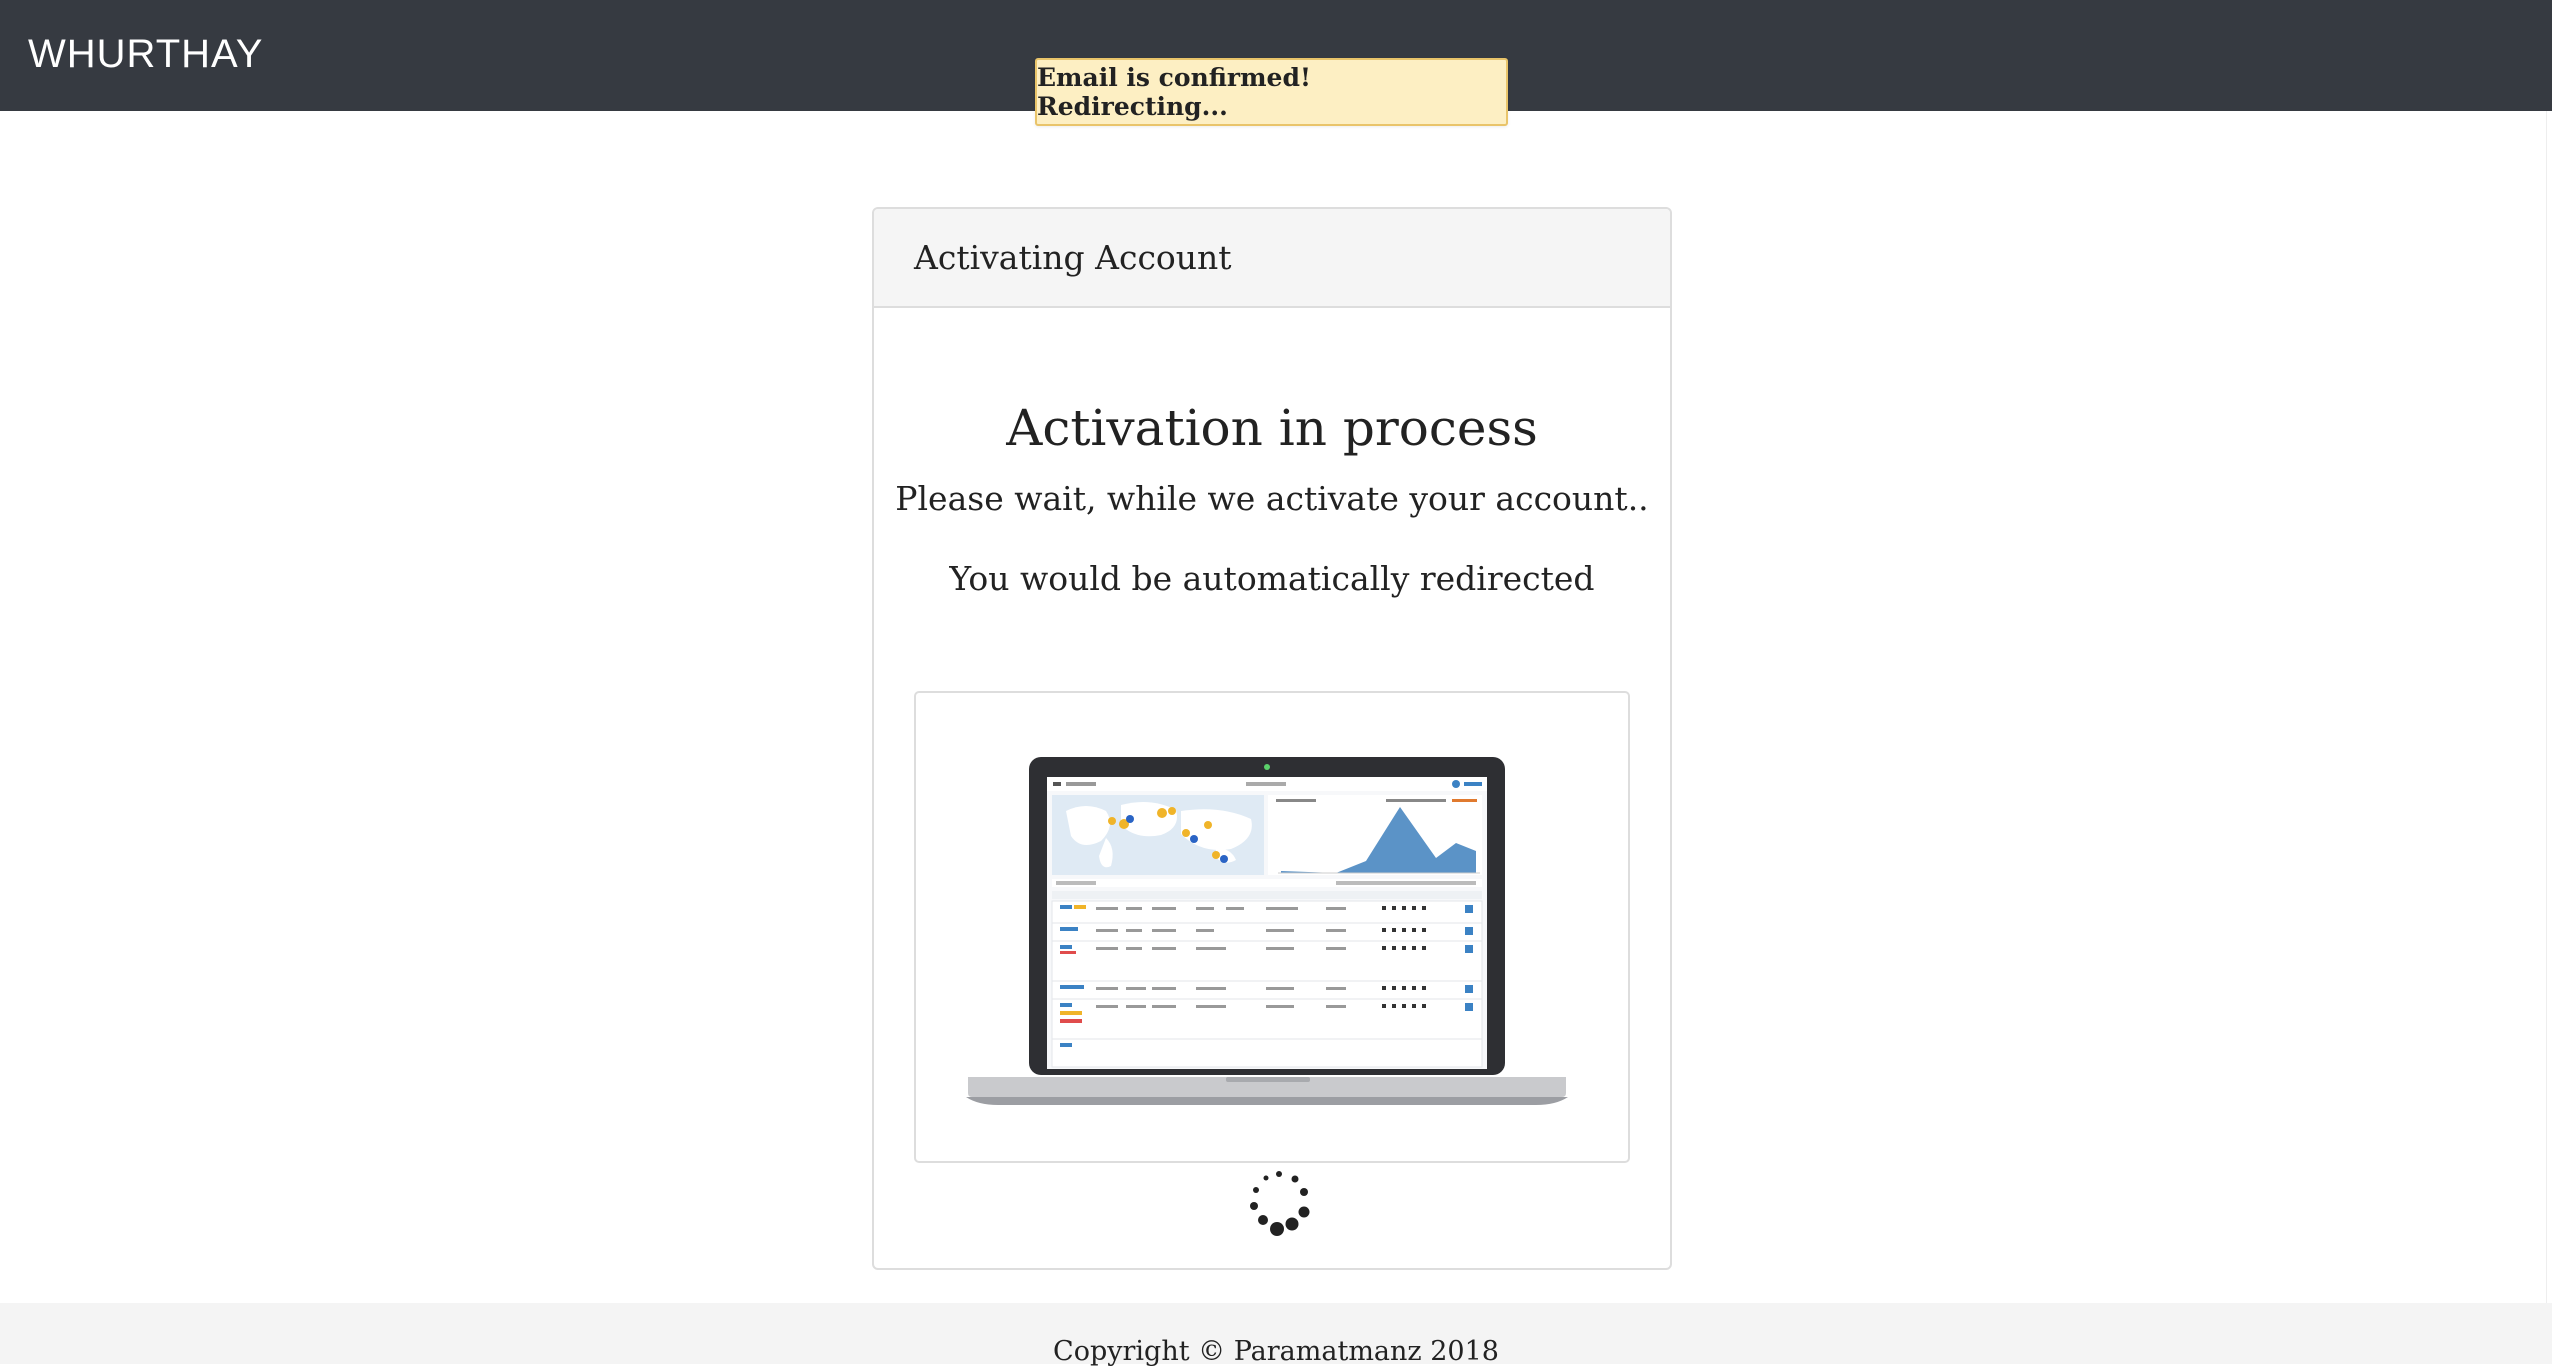  Describe the element at coordinates (1280, 1203) in the screenshot. I see `loading-spinner-icon` at that location.